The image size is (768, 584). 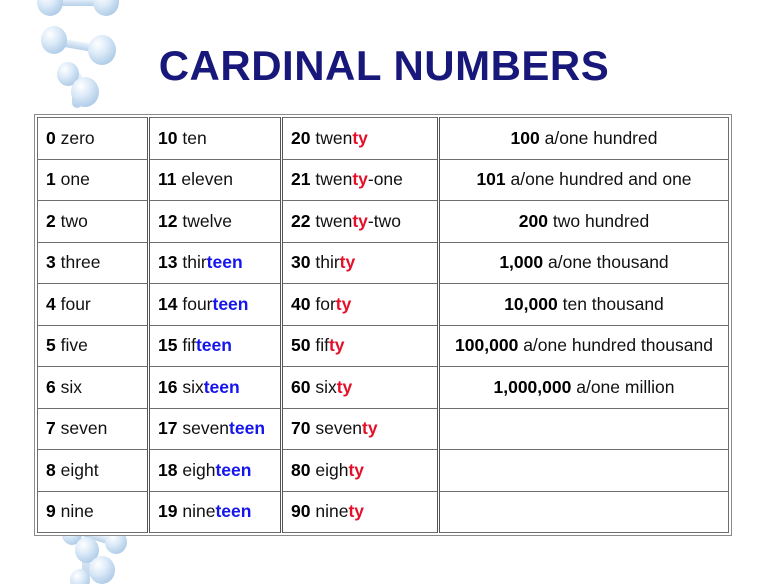 What do you see at coordinates (194, 137) in the screenshot?
I see `cell-word-stem: ten` at bounding box center [194, 137].